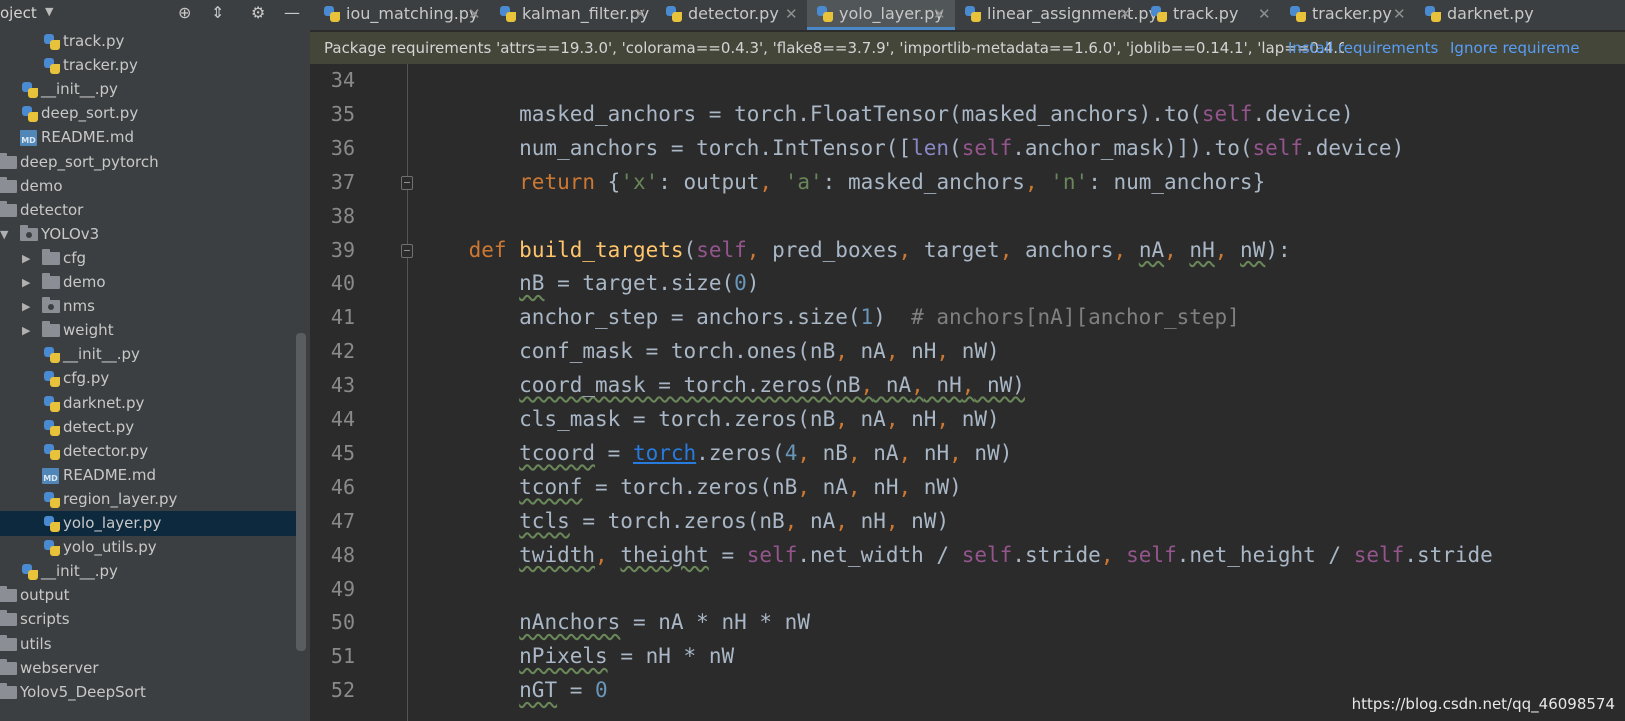 The image size is (1625, 721). Describe the element at coordinates (342, 351) in the screenshot. I see `line-number: 42` at that location.